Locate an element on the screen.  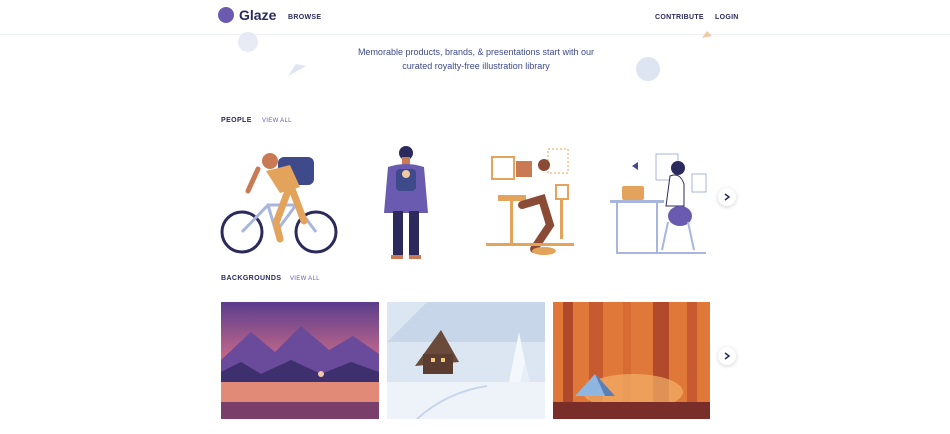
sunset-lake-illustration is located at coordinates (300, 360).